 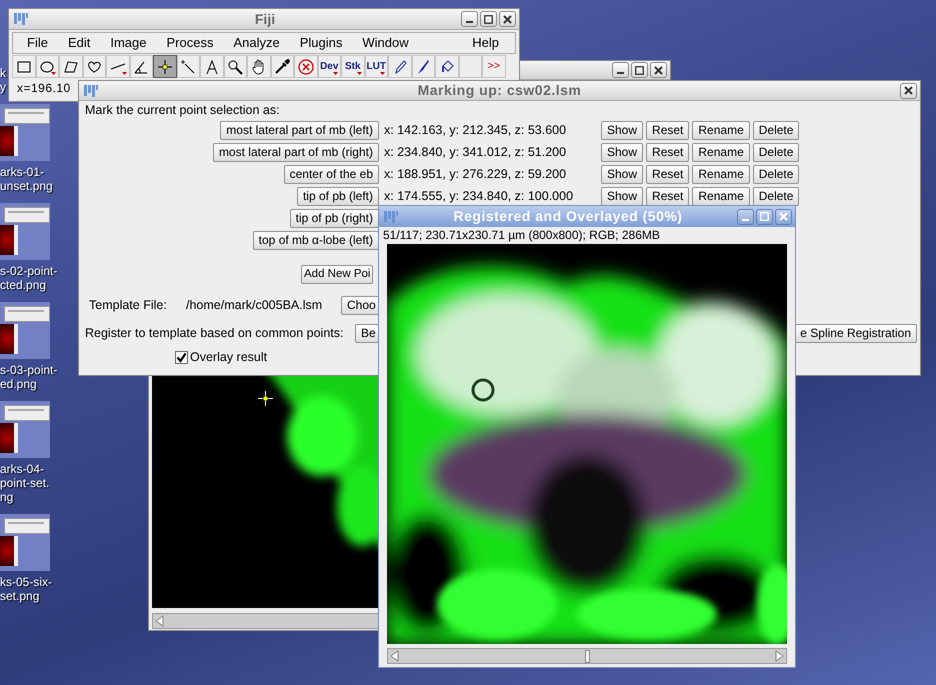 I want to click on toolbar-button: Stk, so click(x=352, y=66).